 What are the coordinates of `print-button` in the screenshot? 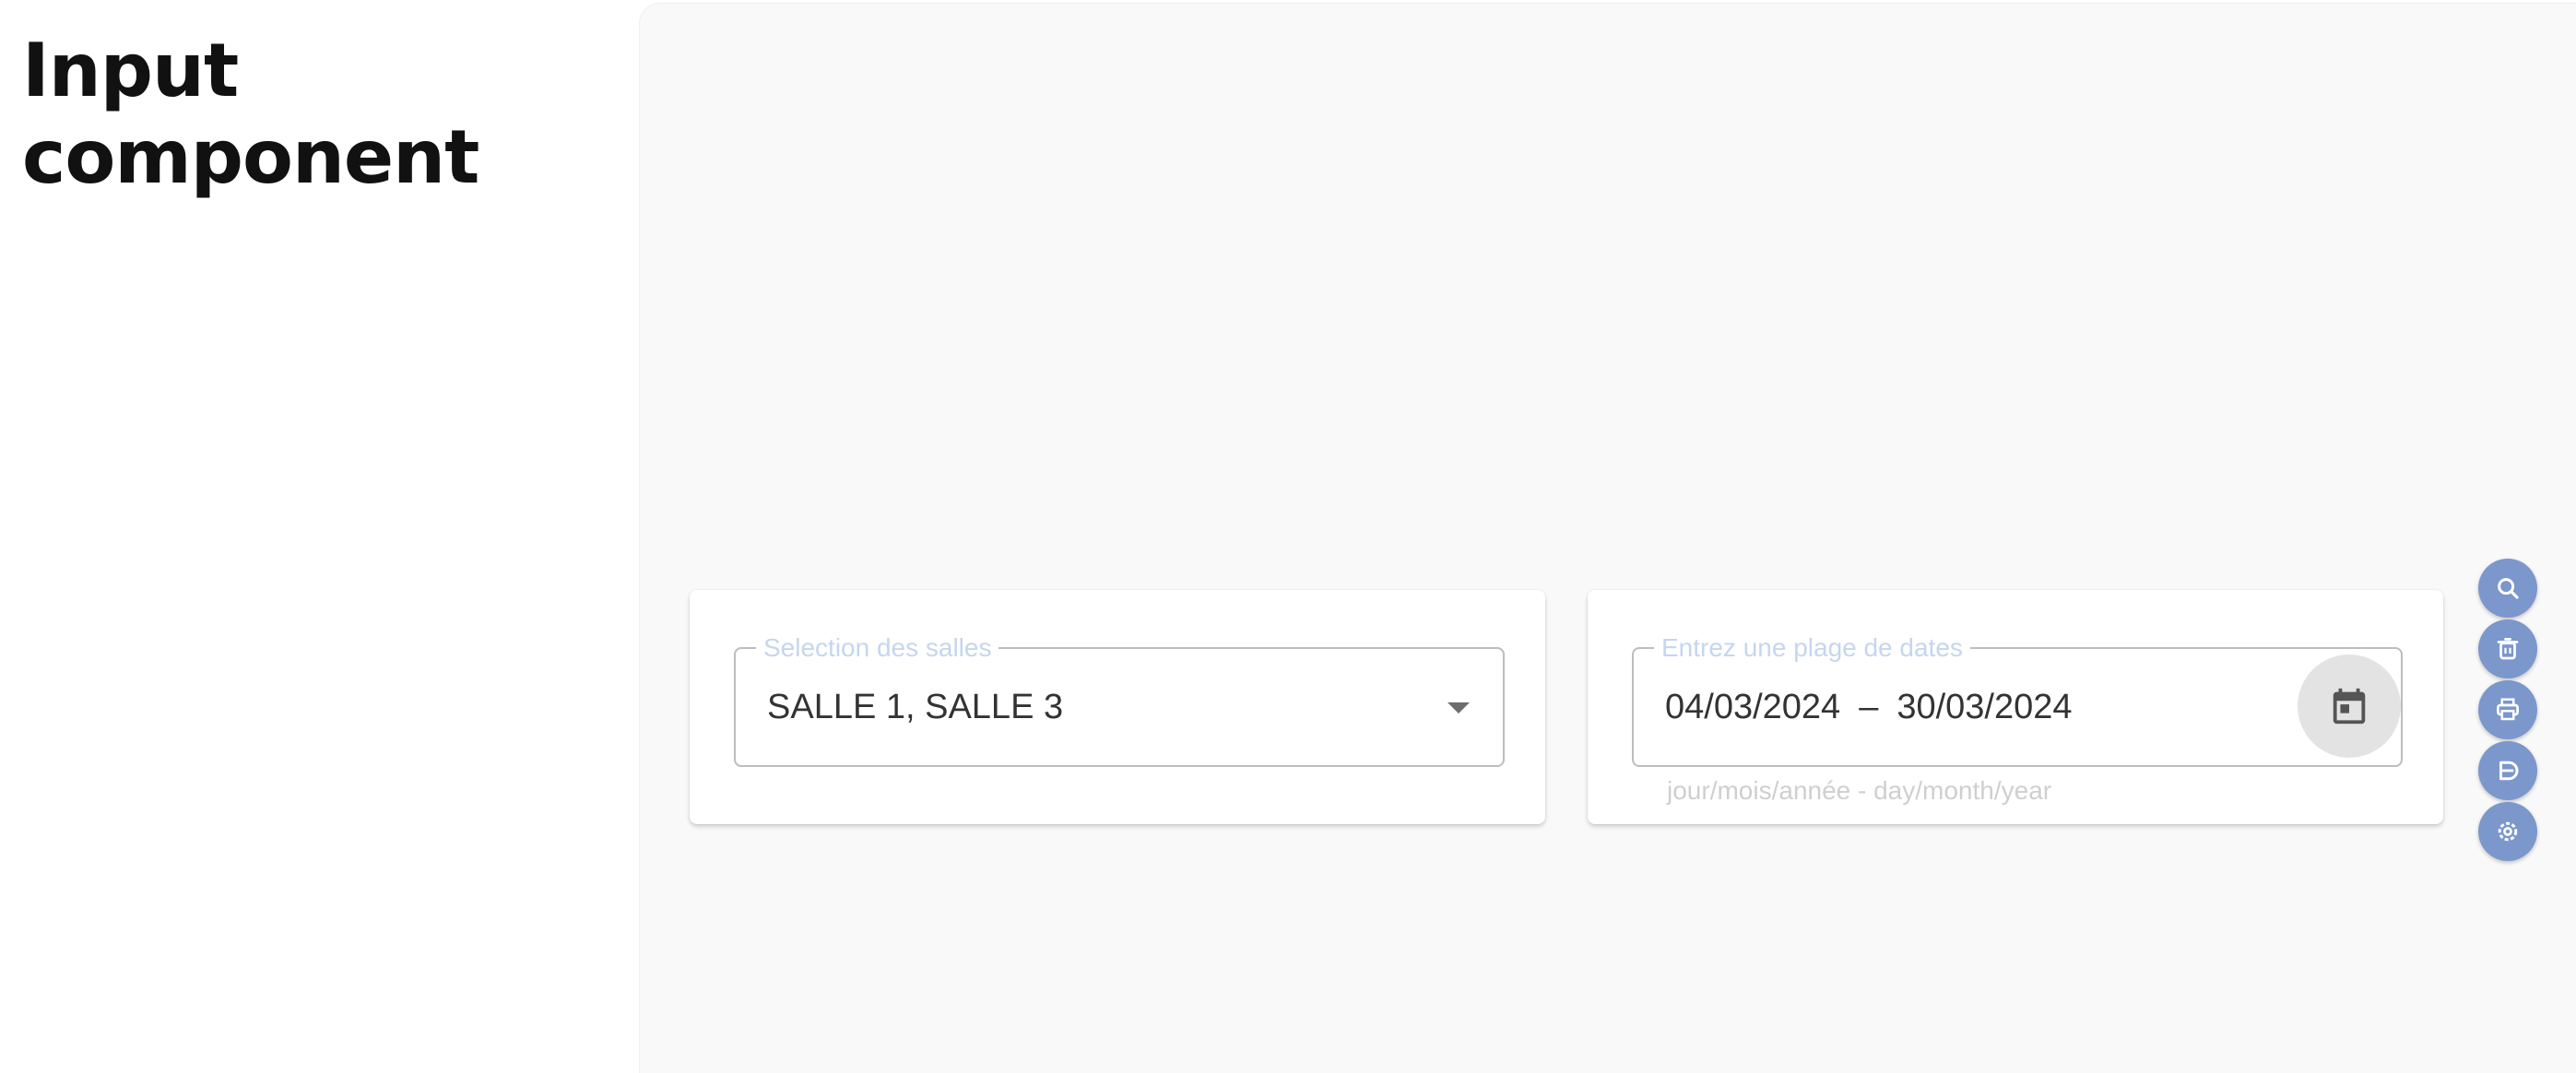 It's located at (2507, 709).